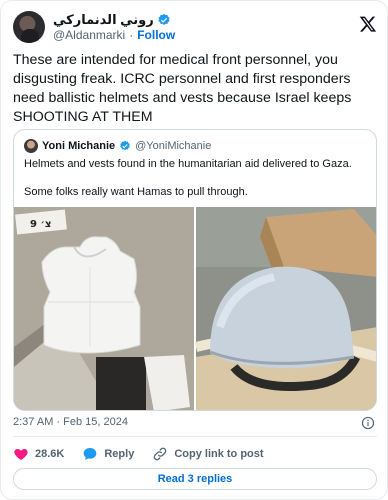 This screenshot has width=388, height=500. What do you see at coordinates (90, 454) in the screenshot?
I see `reply-bubble-icon` at bounding box center [90, 454].